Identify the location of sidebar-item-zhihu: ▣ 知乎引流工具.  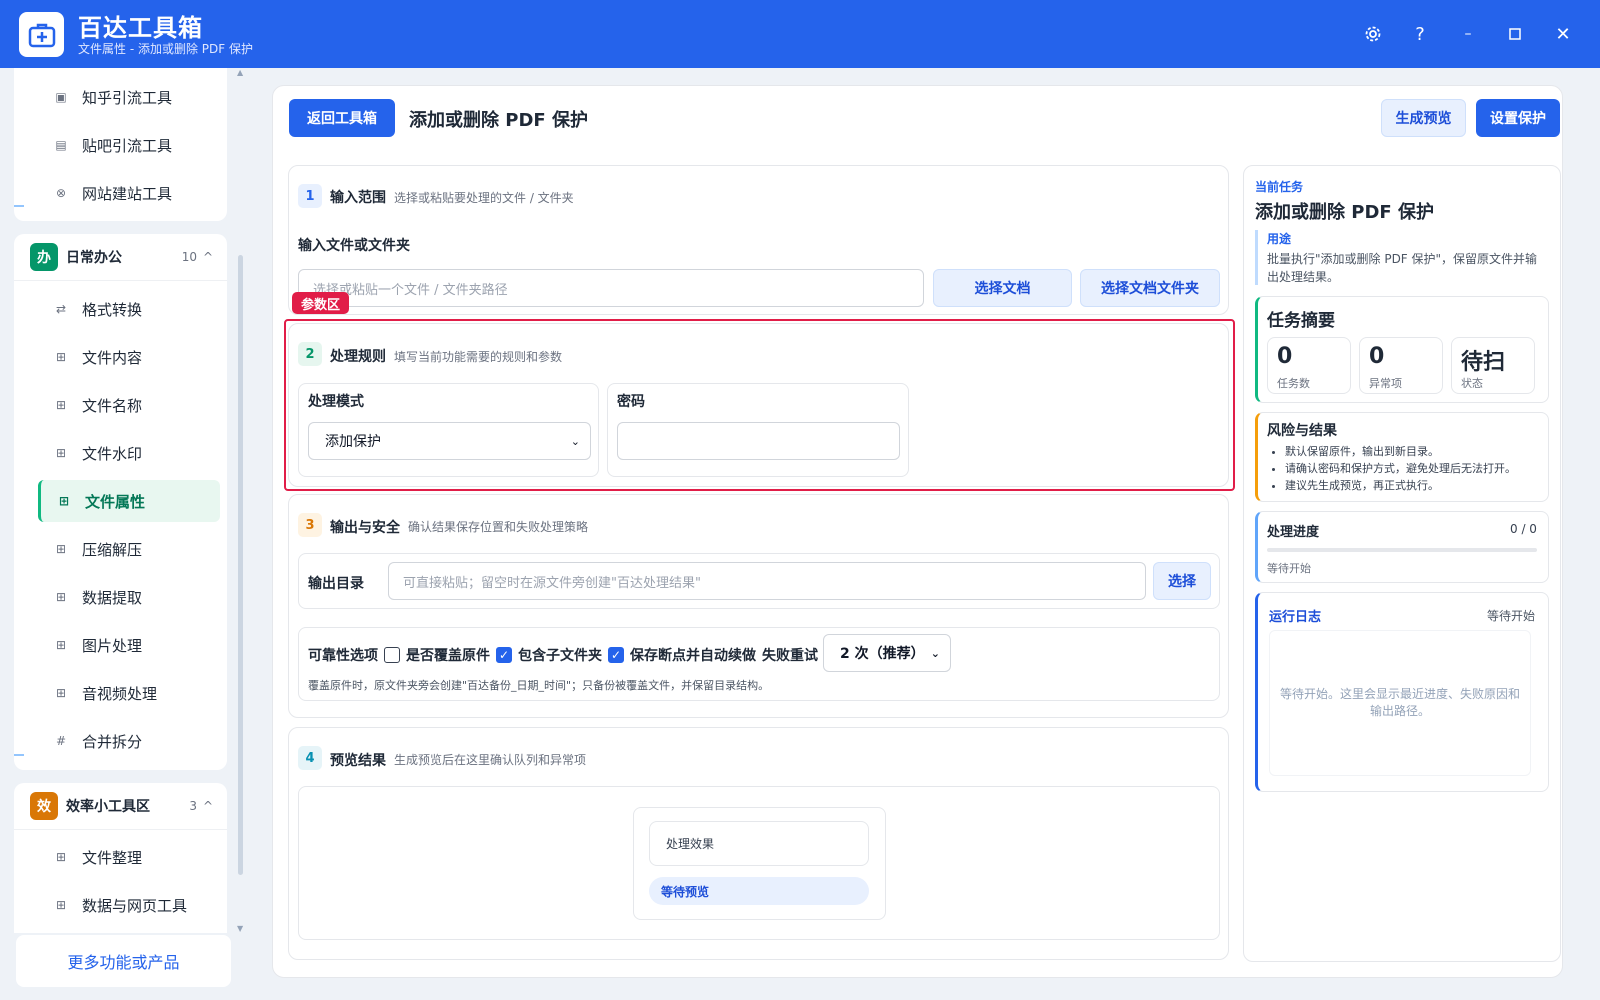
(129, 97).